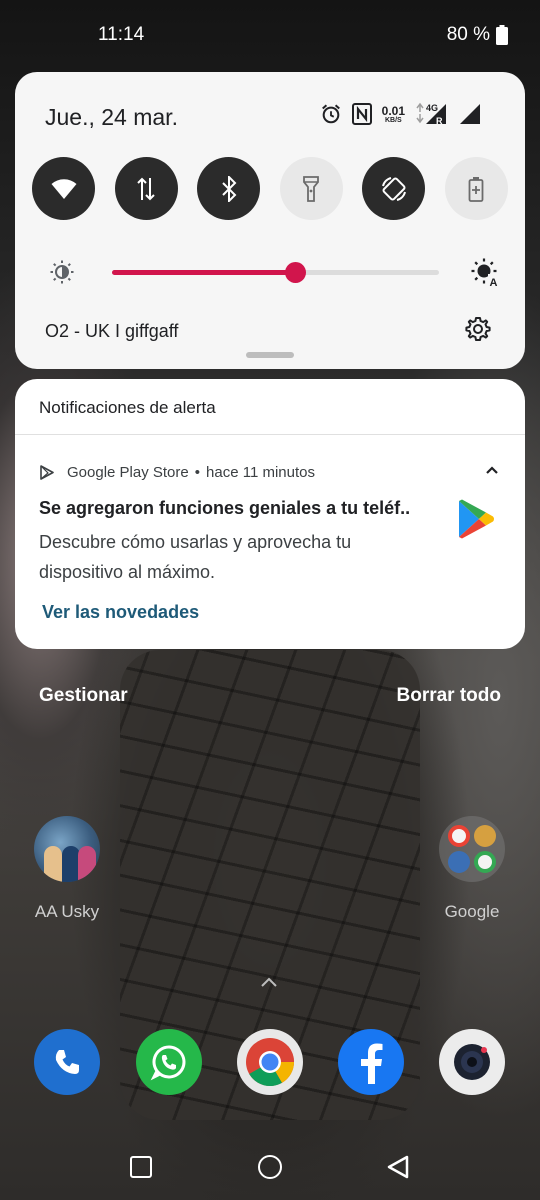  I want to click on tile-battery-saver, so click(476, 188).